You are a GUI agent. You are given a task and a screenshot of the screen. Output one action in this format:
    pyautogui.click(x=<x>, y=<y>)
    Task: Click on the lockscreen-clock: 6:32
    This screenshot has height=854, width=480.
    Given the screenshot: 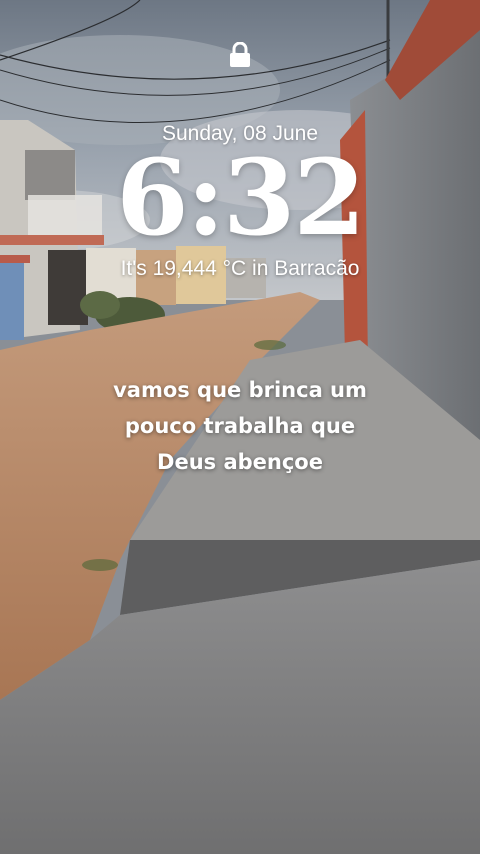 What is the action you would take?
    pyautogui.click(x=240, y=197)
    